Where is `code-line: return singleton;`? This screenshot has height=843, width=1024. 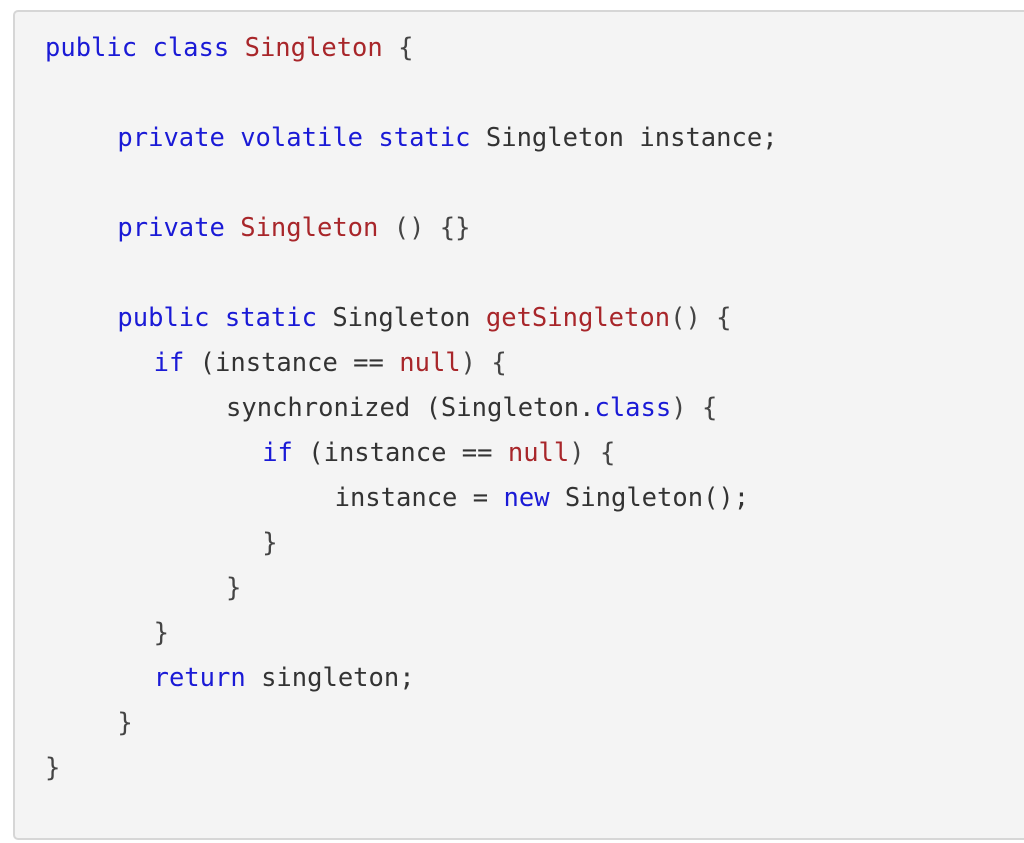 code-line: return singleton; is located at coordinates (284, 678).